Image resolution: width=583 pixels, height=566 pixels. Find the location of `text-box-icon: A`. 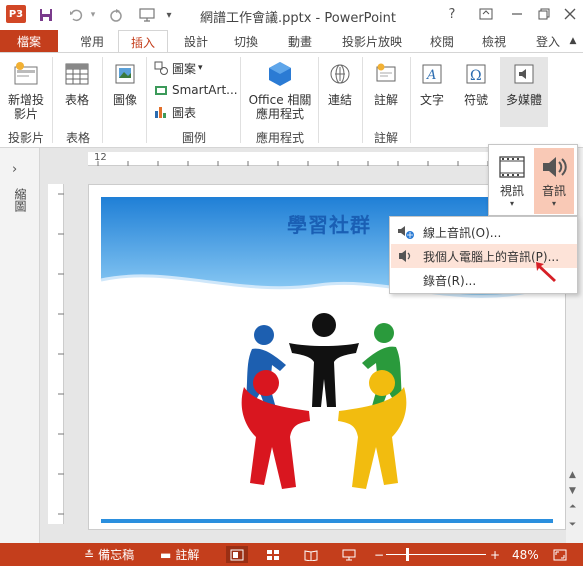

text-box-icon: A is located at coordinates (432, 74).